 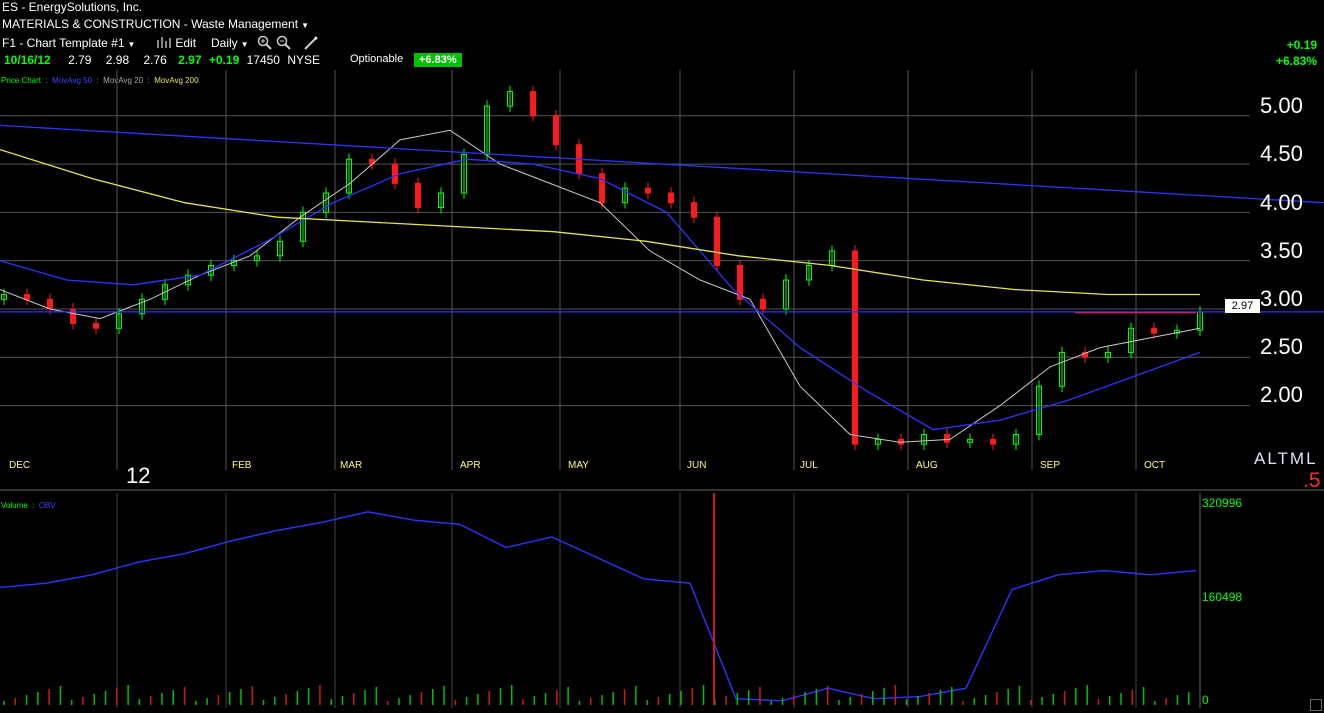 What do you see at coordinates (1281, 105) in the screenshot?
I see `y-tick-label: 5.00` at bounding box center [1281, 105].